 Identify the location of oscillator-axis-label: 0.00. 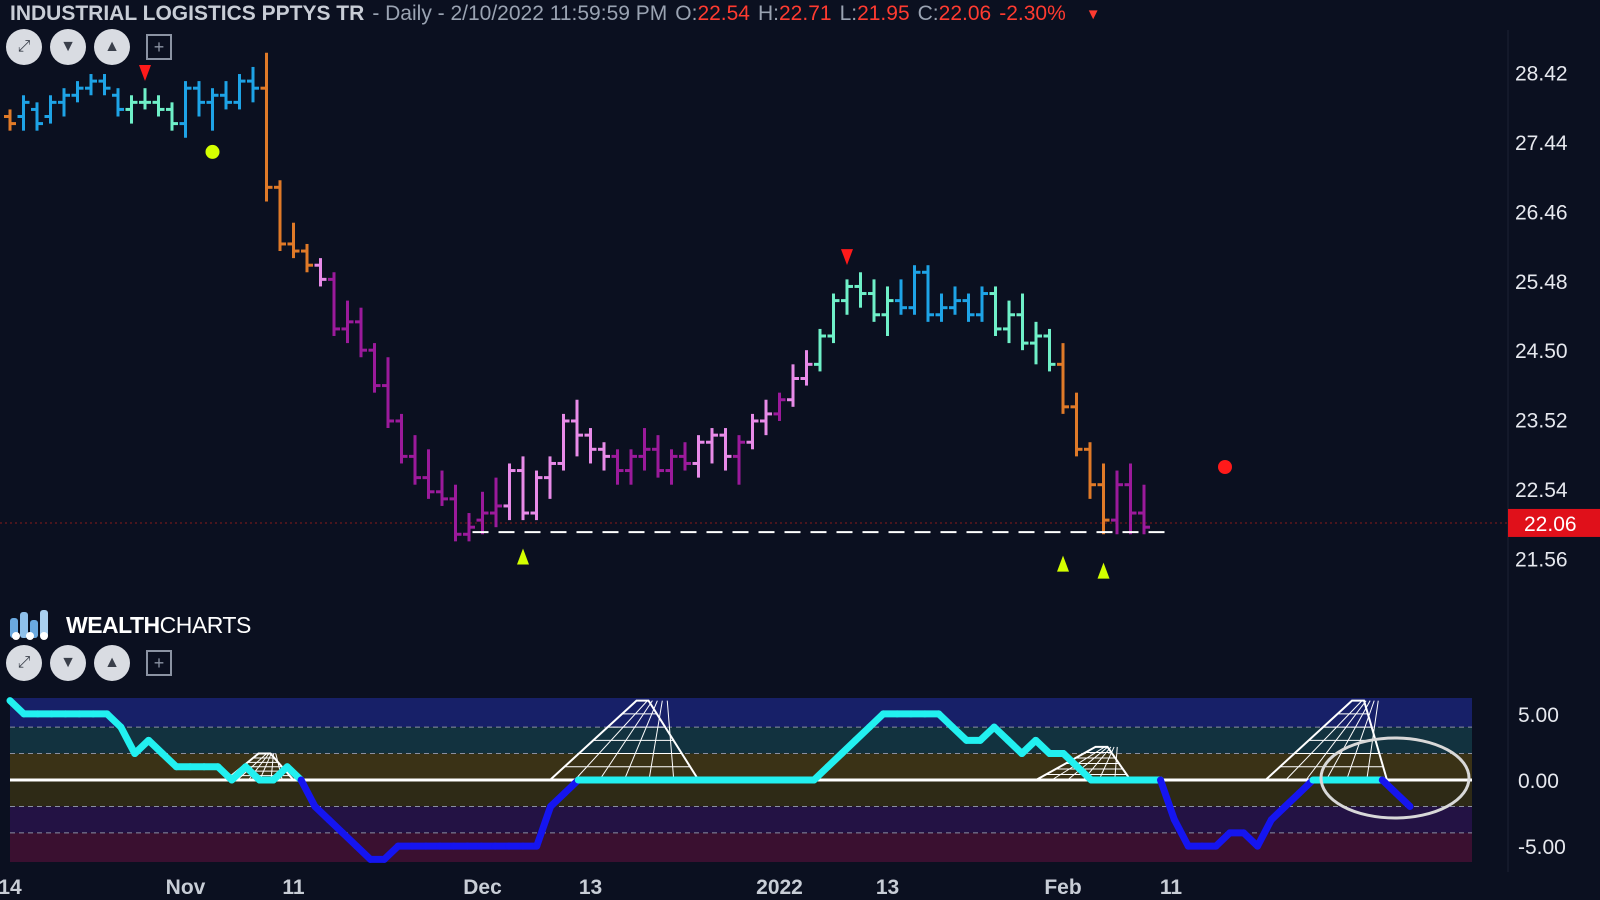
(1538, 781).